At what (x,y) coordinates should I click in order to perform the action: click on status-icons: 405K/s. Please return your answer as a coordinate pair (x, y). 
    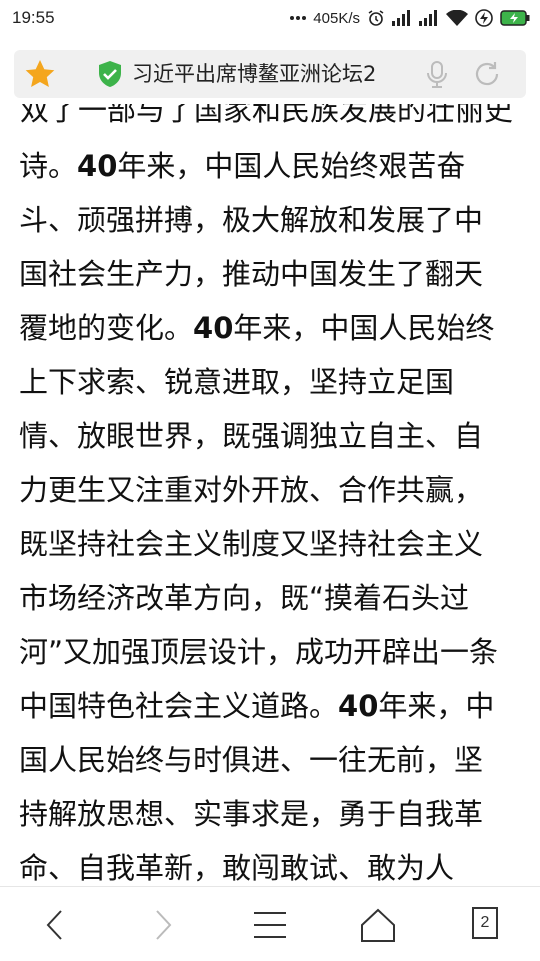
    Looking at the image, I should click on (410, 18).